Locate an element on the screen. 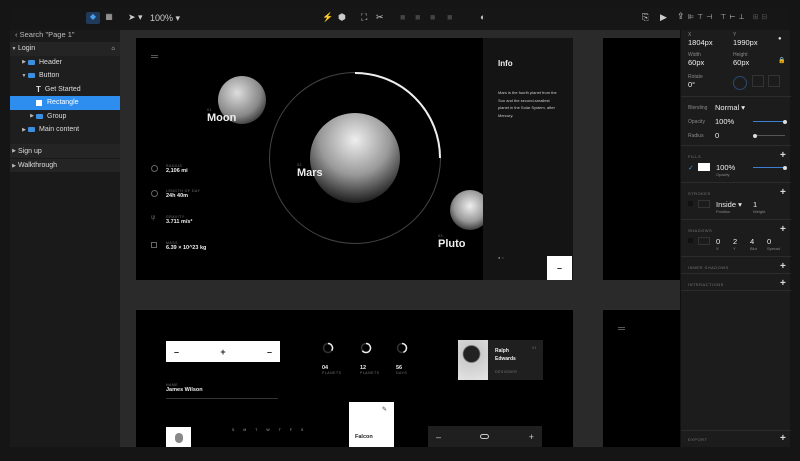  increment-button: + is located at coordinates (222, 352).